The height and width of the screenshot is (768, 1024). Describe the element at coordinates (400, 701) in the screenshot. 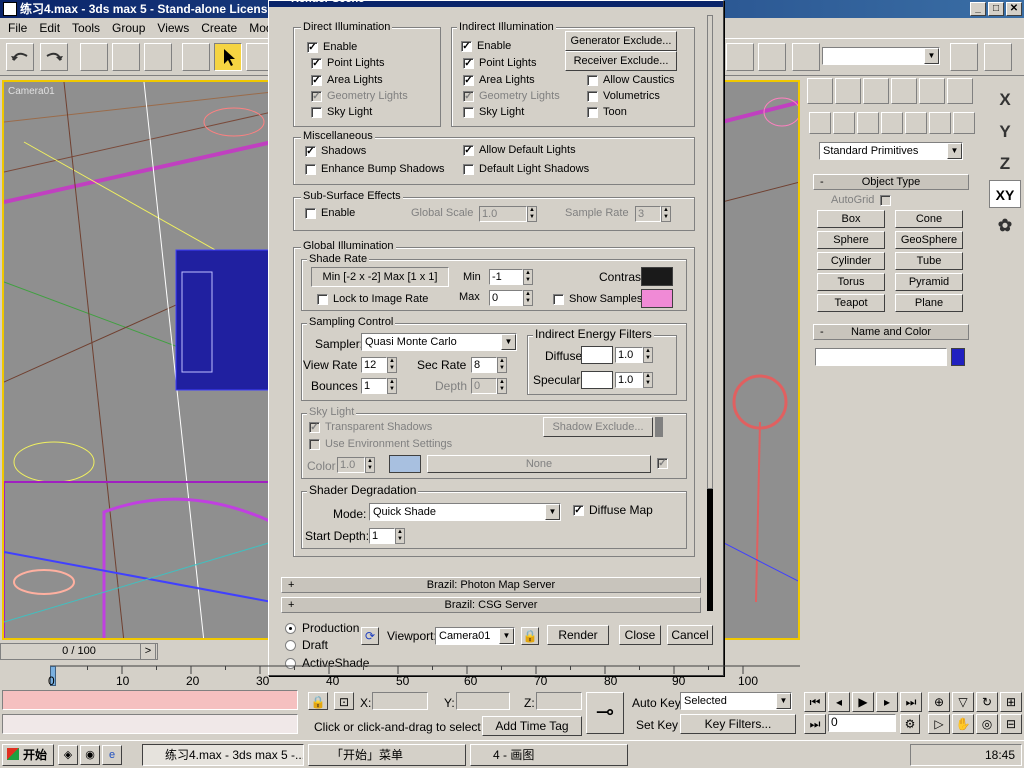

I see `x-coord-field` at that location.